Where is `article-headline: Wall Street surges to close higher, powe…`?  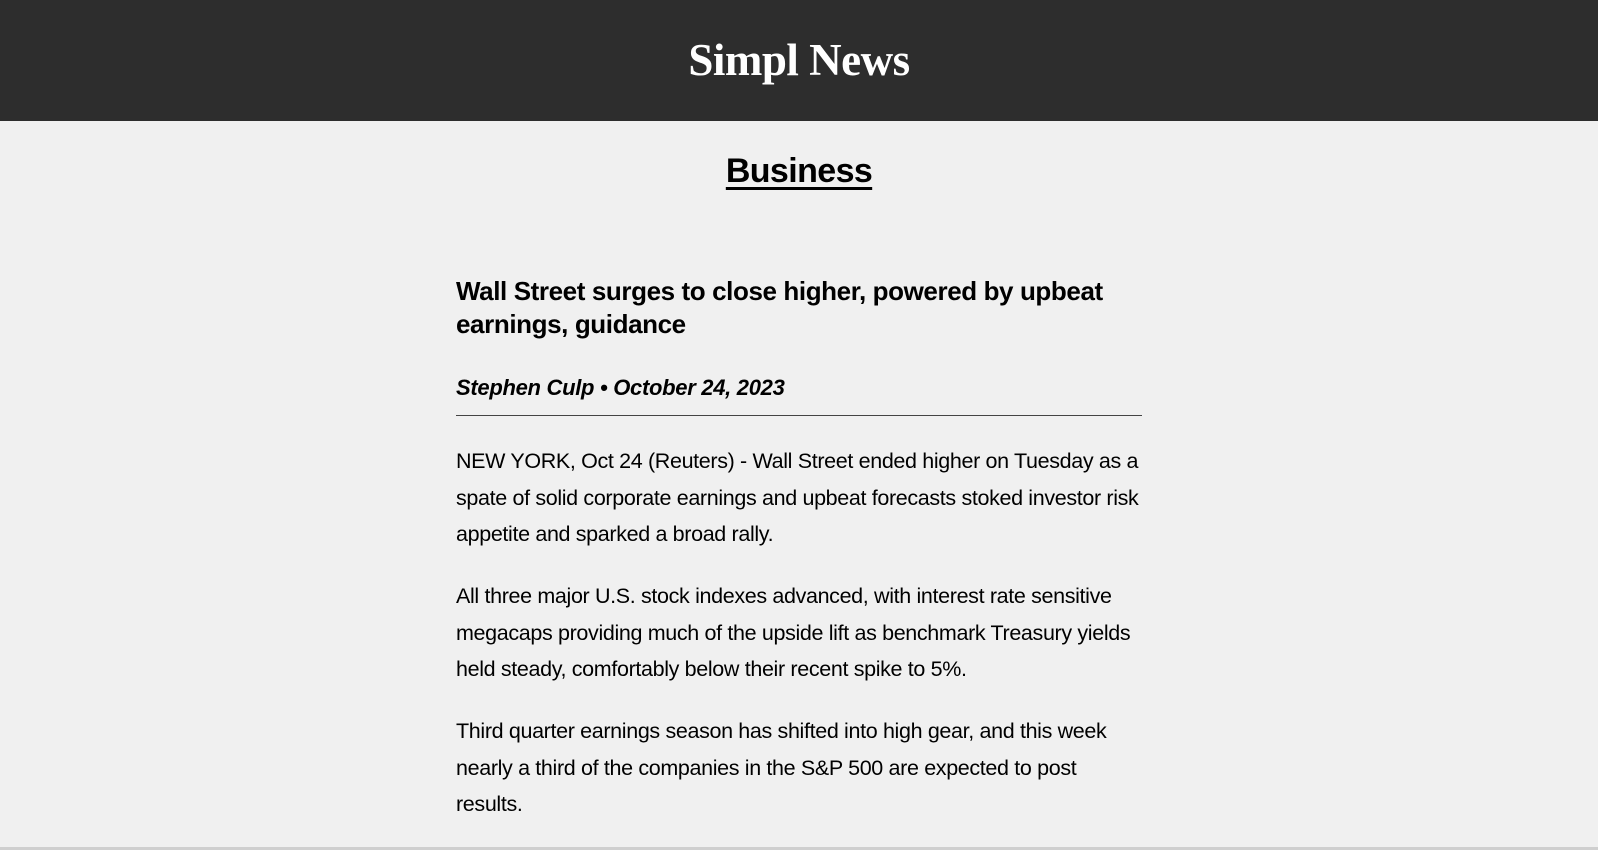 article-headline: Wall Street surges to close higher, powe… is located at coordinates (779, 307).